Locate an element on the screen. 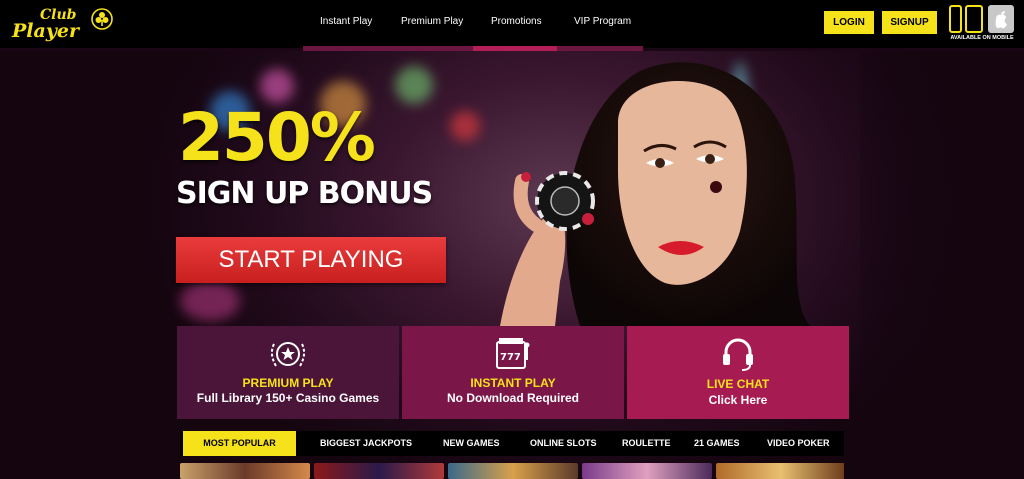 The height and width of the screenshot is (479, 1024). bonus-subheadline: SIGN UP BONUS is located at coordinates (304, 193).